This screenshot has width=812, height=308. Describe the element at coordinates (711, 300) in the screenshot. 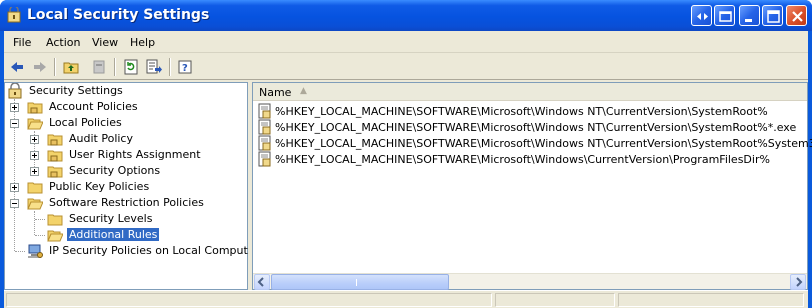

I see `status-panel-tertiary` at that location.